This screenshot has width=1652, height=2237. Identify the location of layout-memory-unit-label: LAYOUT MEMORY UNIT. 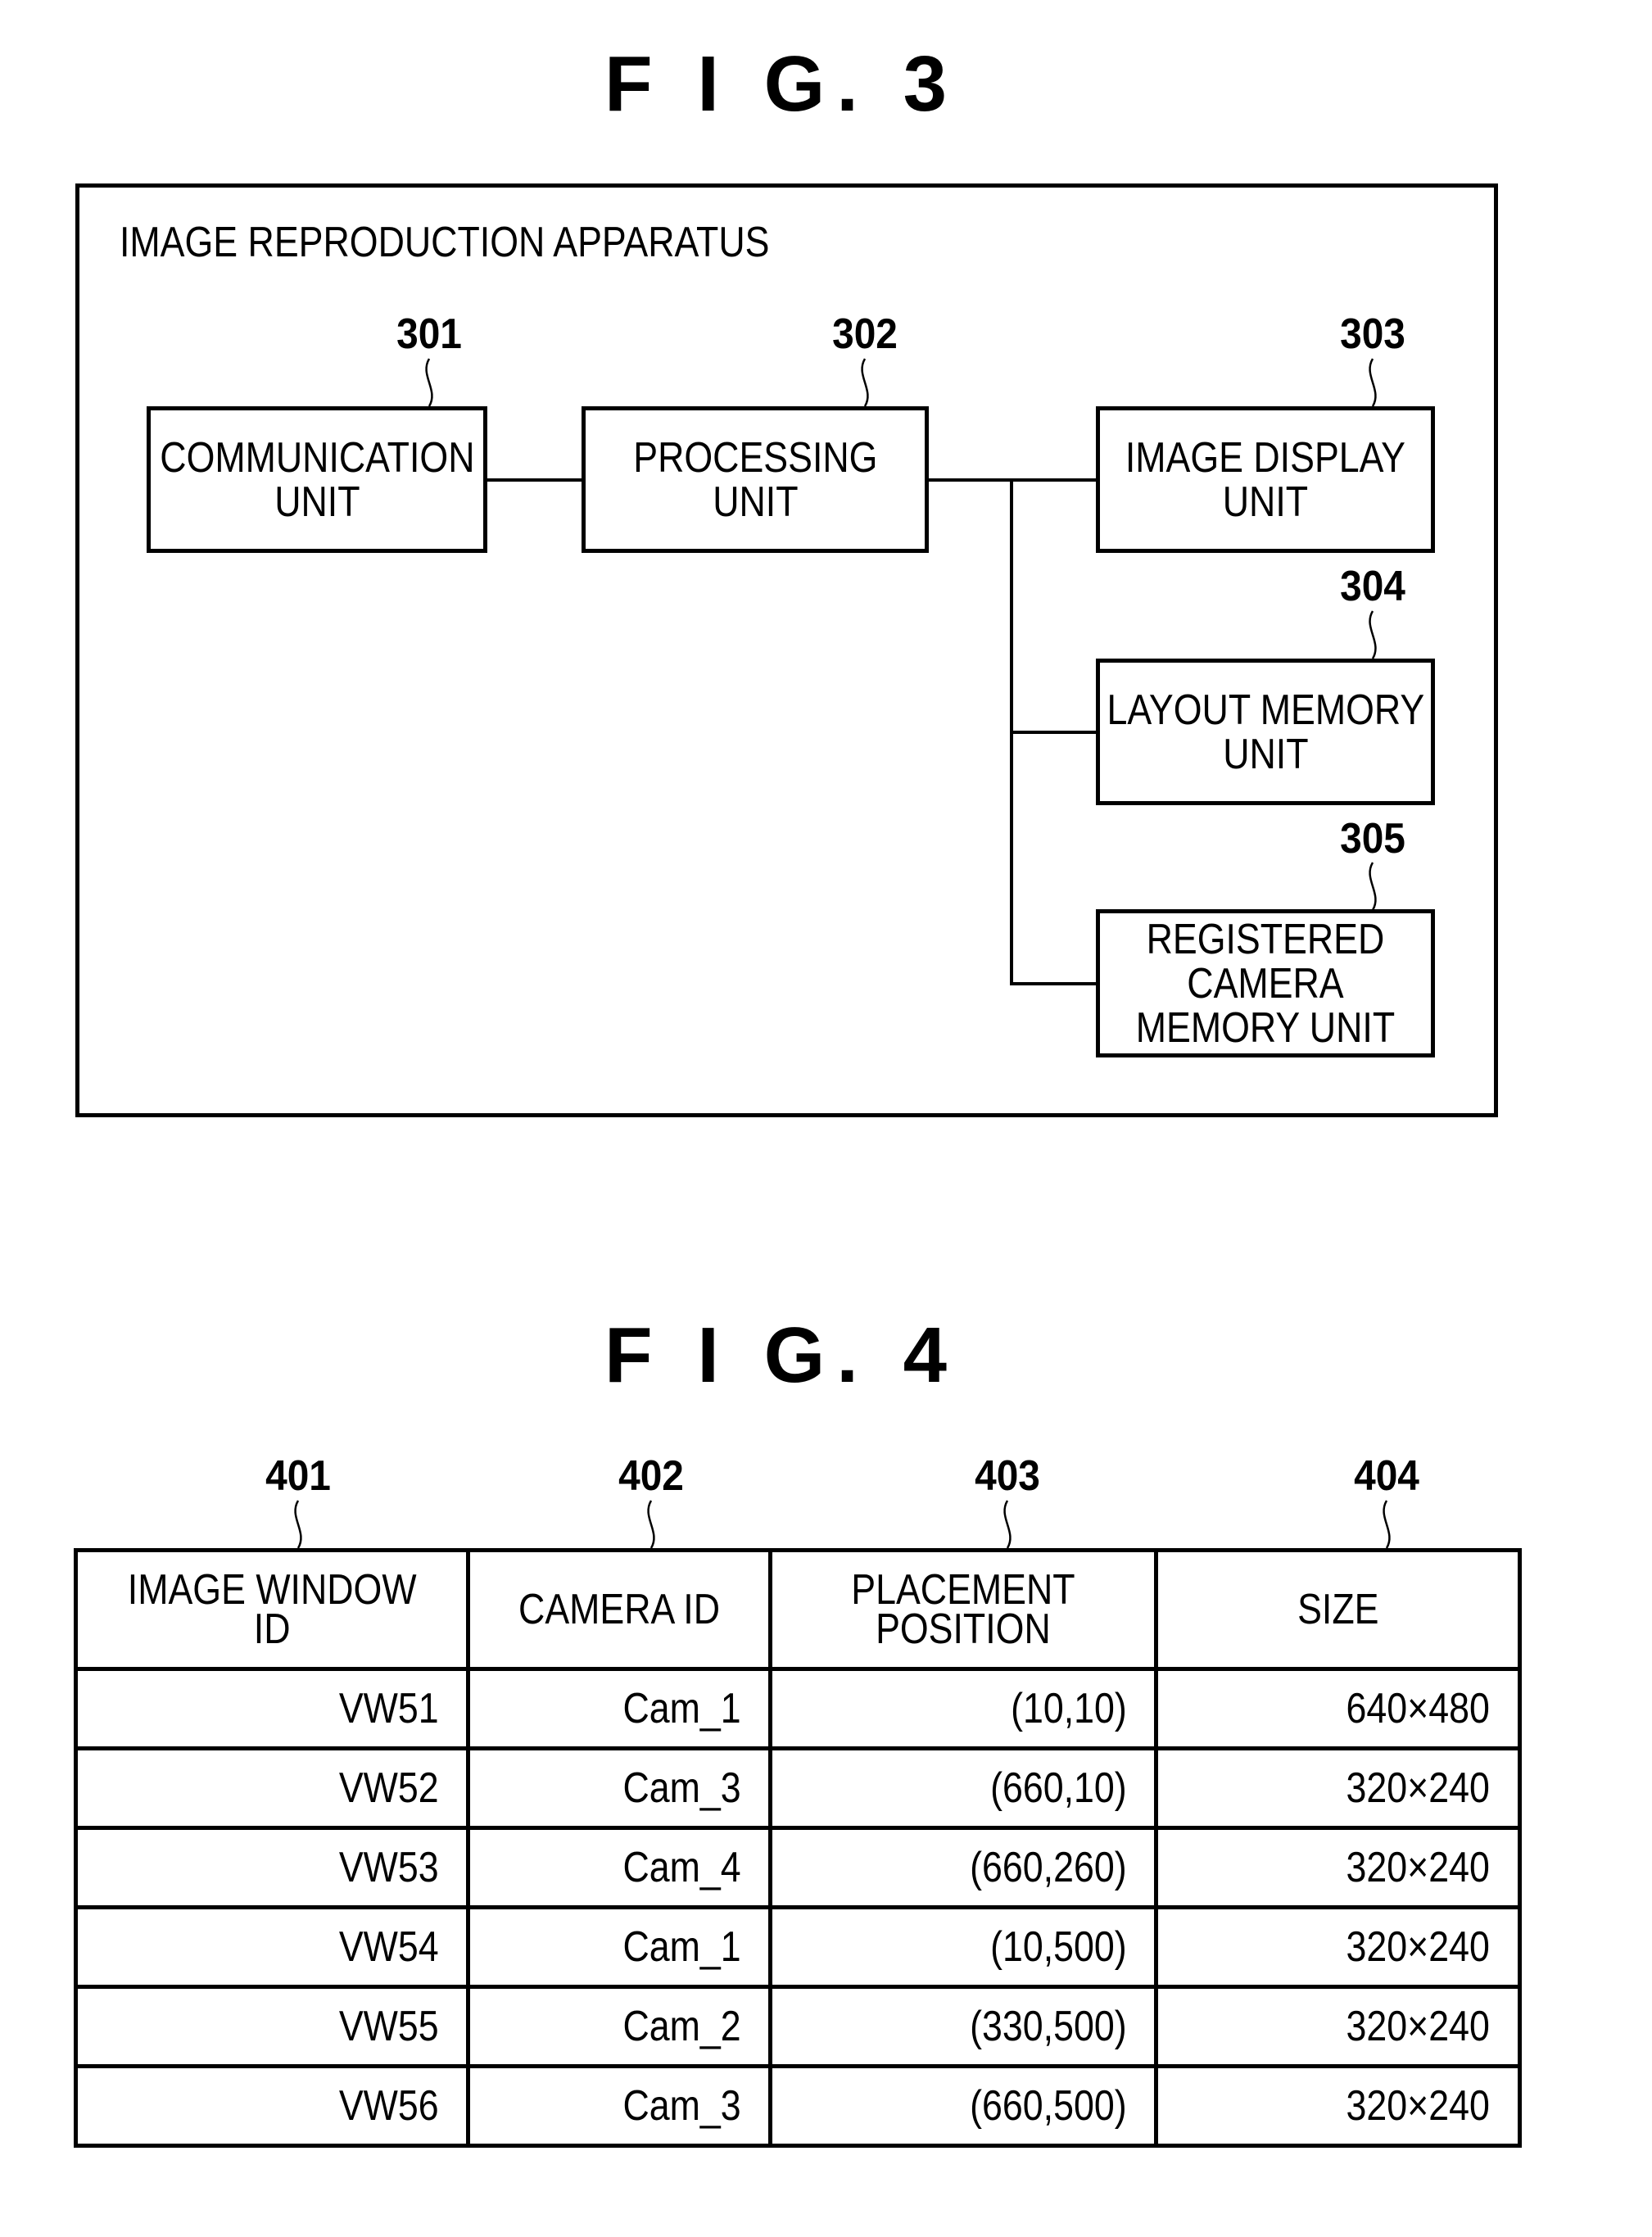
(1265, 732).